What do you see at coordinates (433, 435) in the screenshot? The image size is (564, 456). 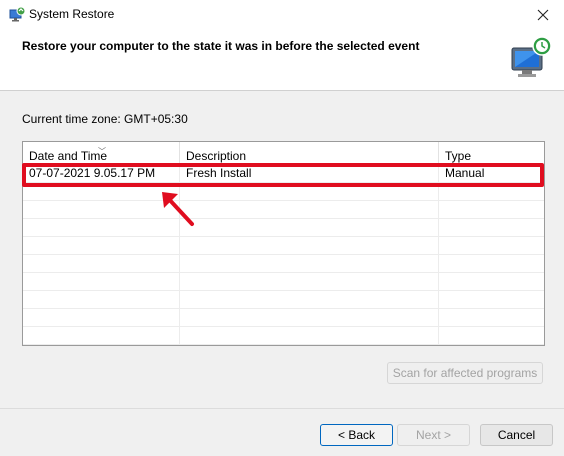 I see `next-button: Next >` at bounding box center [433, 435].